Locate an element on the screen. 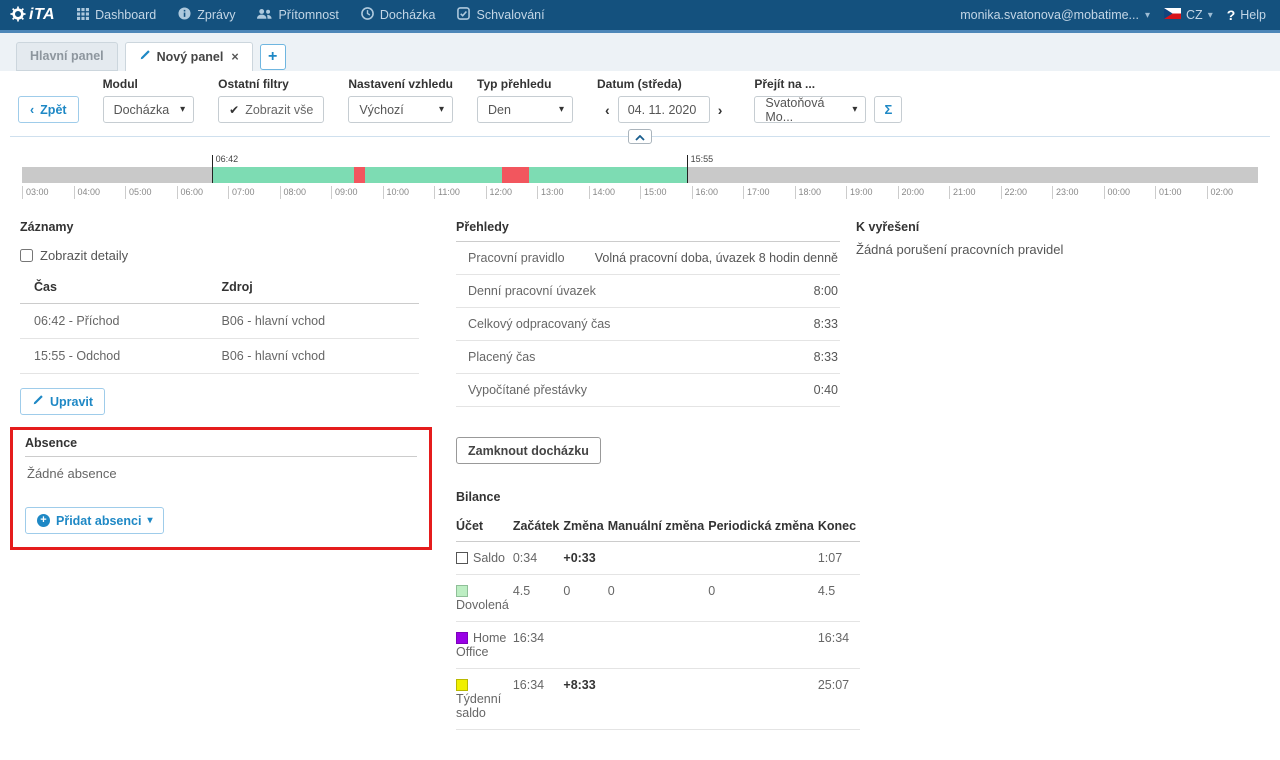 This screenshot has width=1280, height=760. modul-select: Docházka ▾ is located at coordinates (148, 109).